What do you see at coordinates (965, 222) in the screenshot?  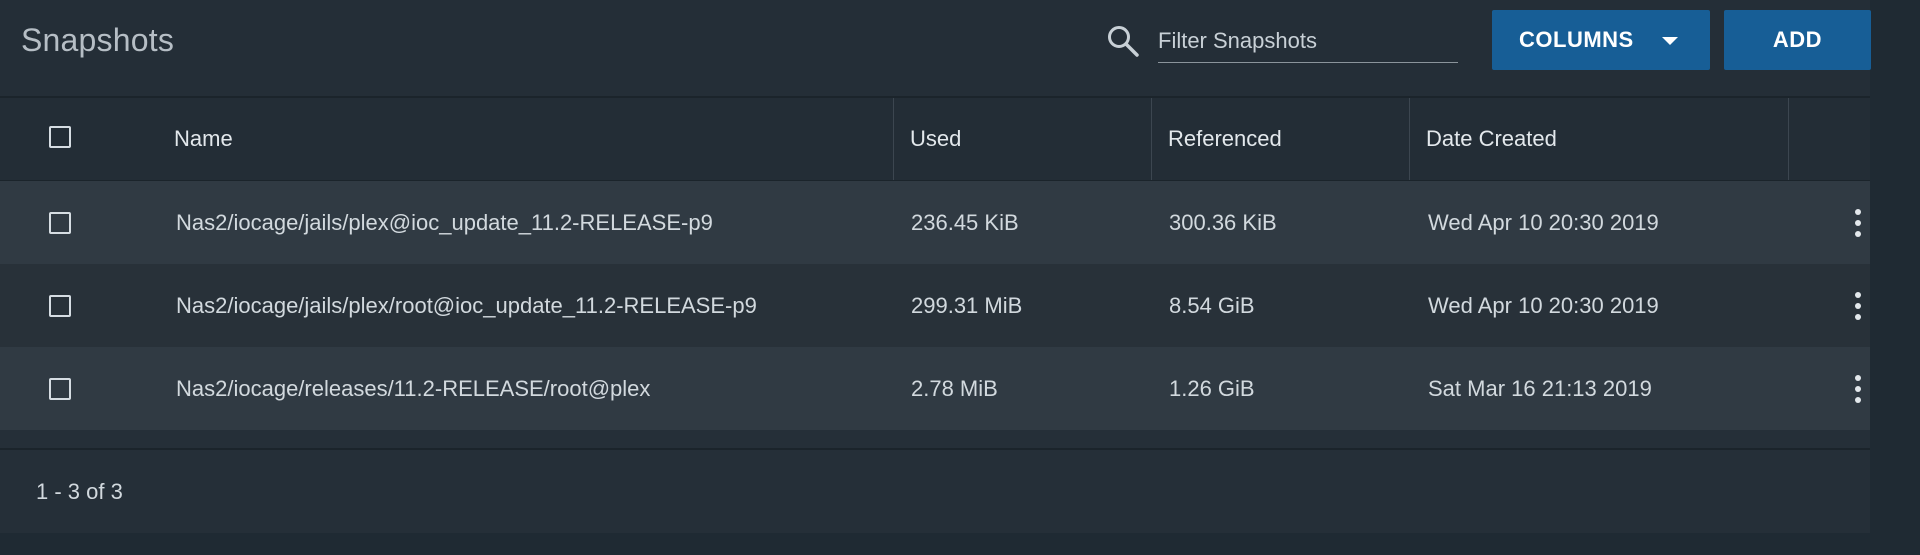 I see `snapshot-used: 236.45 KiB` at bounding box center [965, 222].